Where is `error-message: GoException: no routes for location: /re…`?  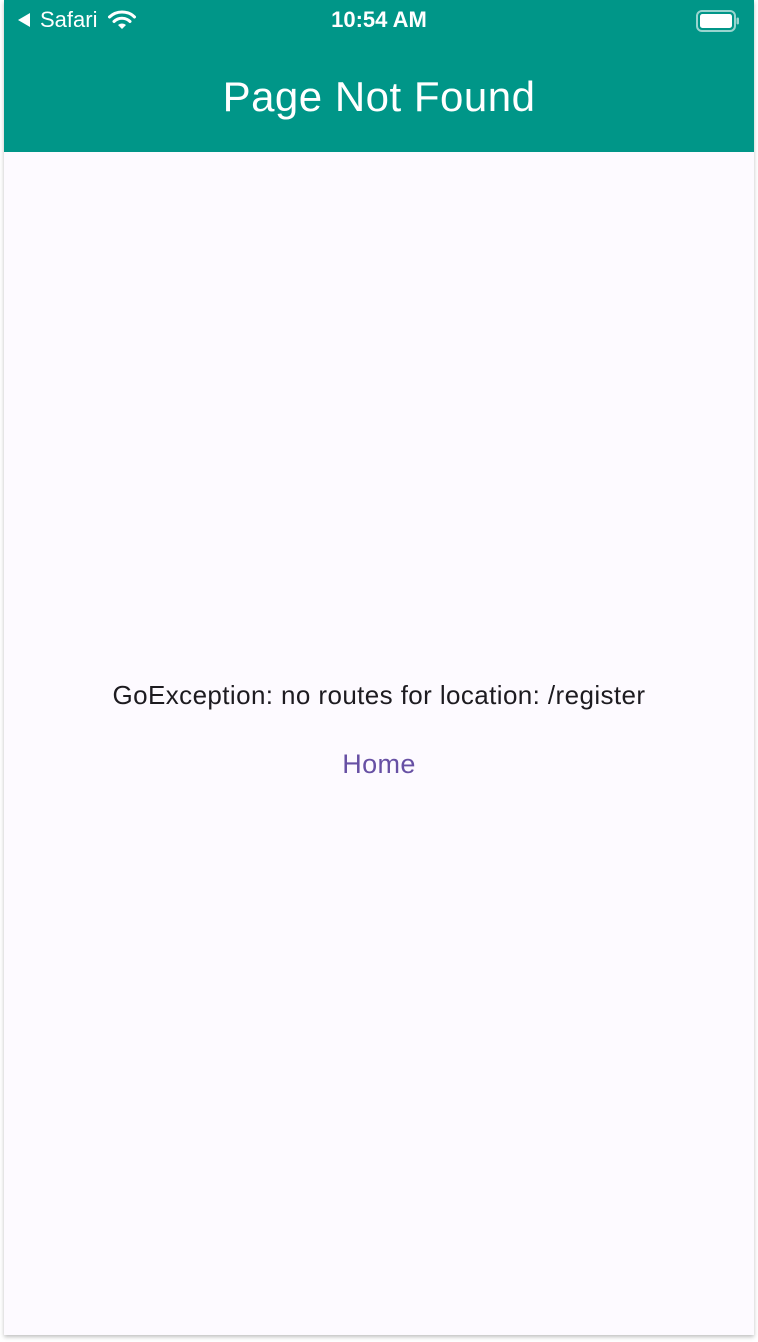
error-message: GoException: no routes for location: /re… is located at coordinates (379, 695).